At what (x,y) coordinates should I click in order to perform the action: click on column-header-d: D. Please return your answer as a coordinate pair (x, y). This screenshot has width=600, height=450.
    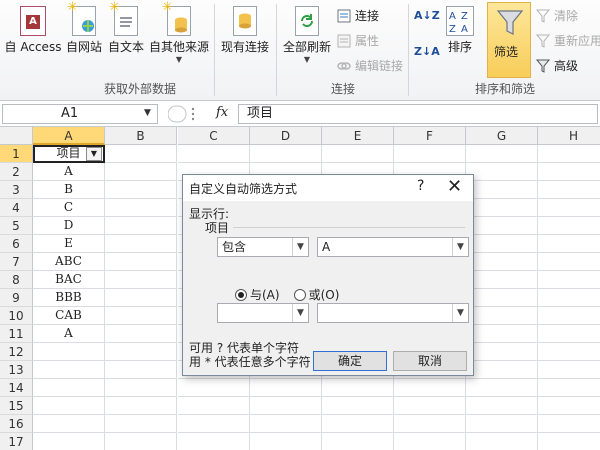
    Looking at the image, I should click on (286, 136).